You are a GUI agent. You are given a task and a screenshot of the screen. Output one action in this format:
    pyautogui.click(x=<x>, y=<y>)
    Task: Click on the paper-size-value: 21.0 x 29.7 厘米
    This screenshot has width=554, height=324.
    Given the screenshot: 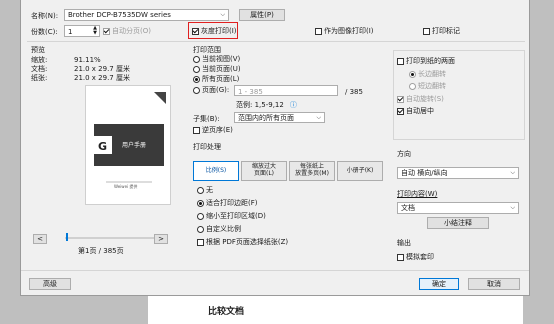 What is the action you would take?
    pyautogui.click(x=102, y=78)
    